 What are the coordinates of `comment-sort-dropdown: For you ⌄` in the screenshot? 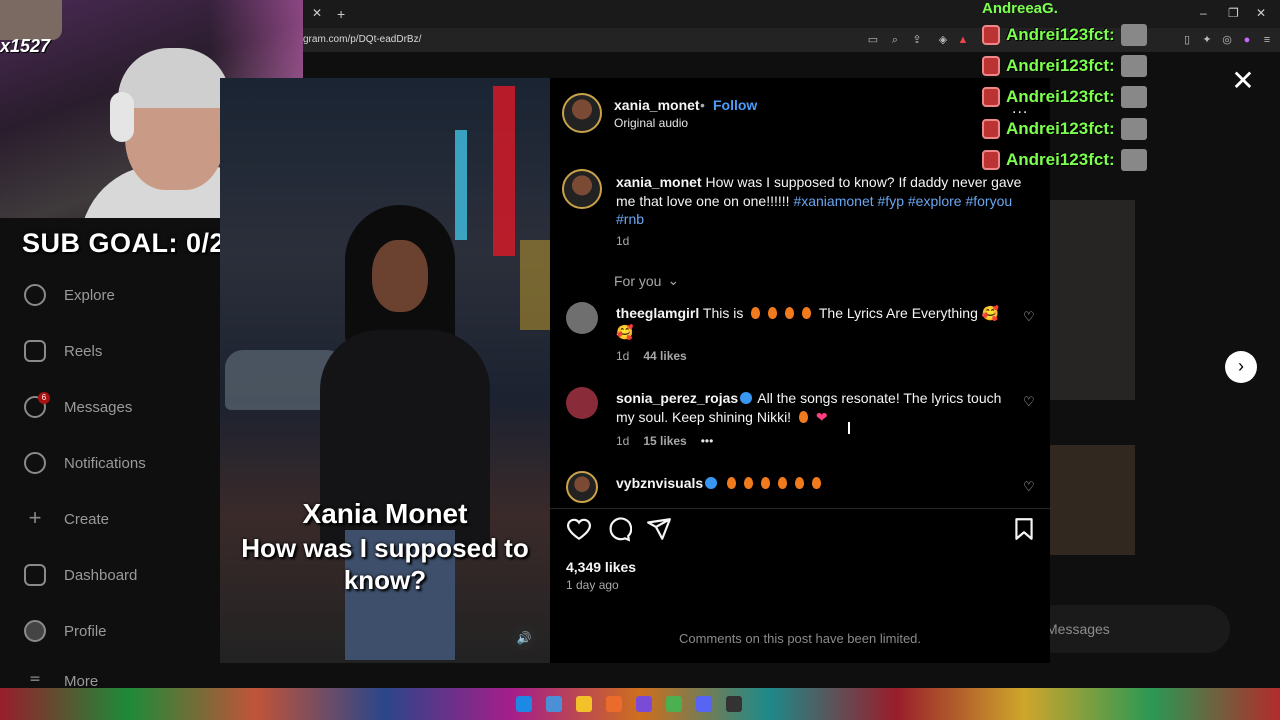 It's located at (646, 280).